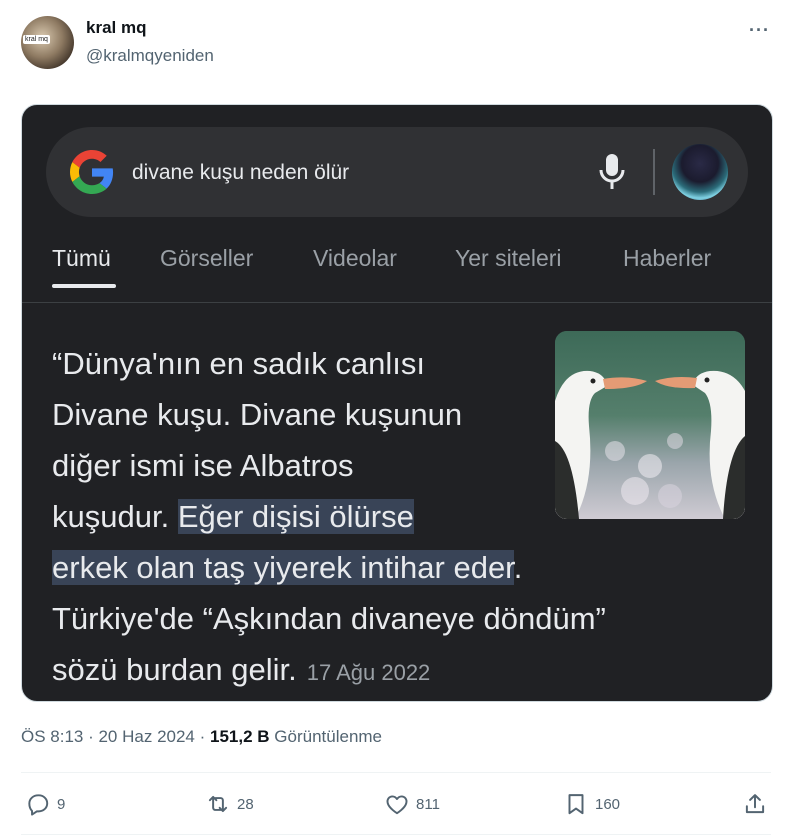  I want to click on display-name: kral mq, so click(116, 28).